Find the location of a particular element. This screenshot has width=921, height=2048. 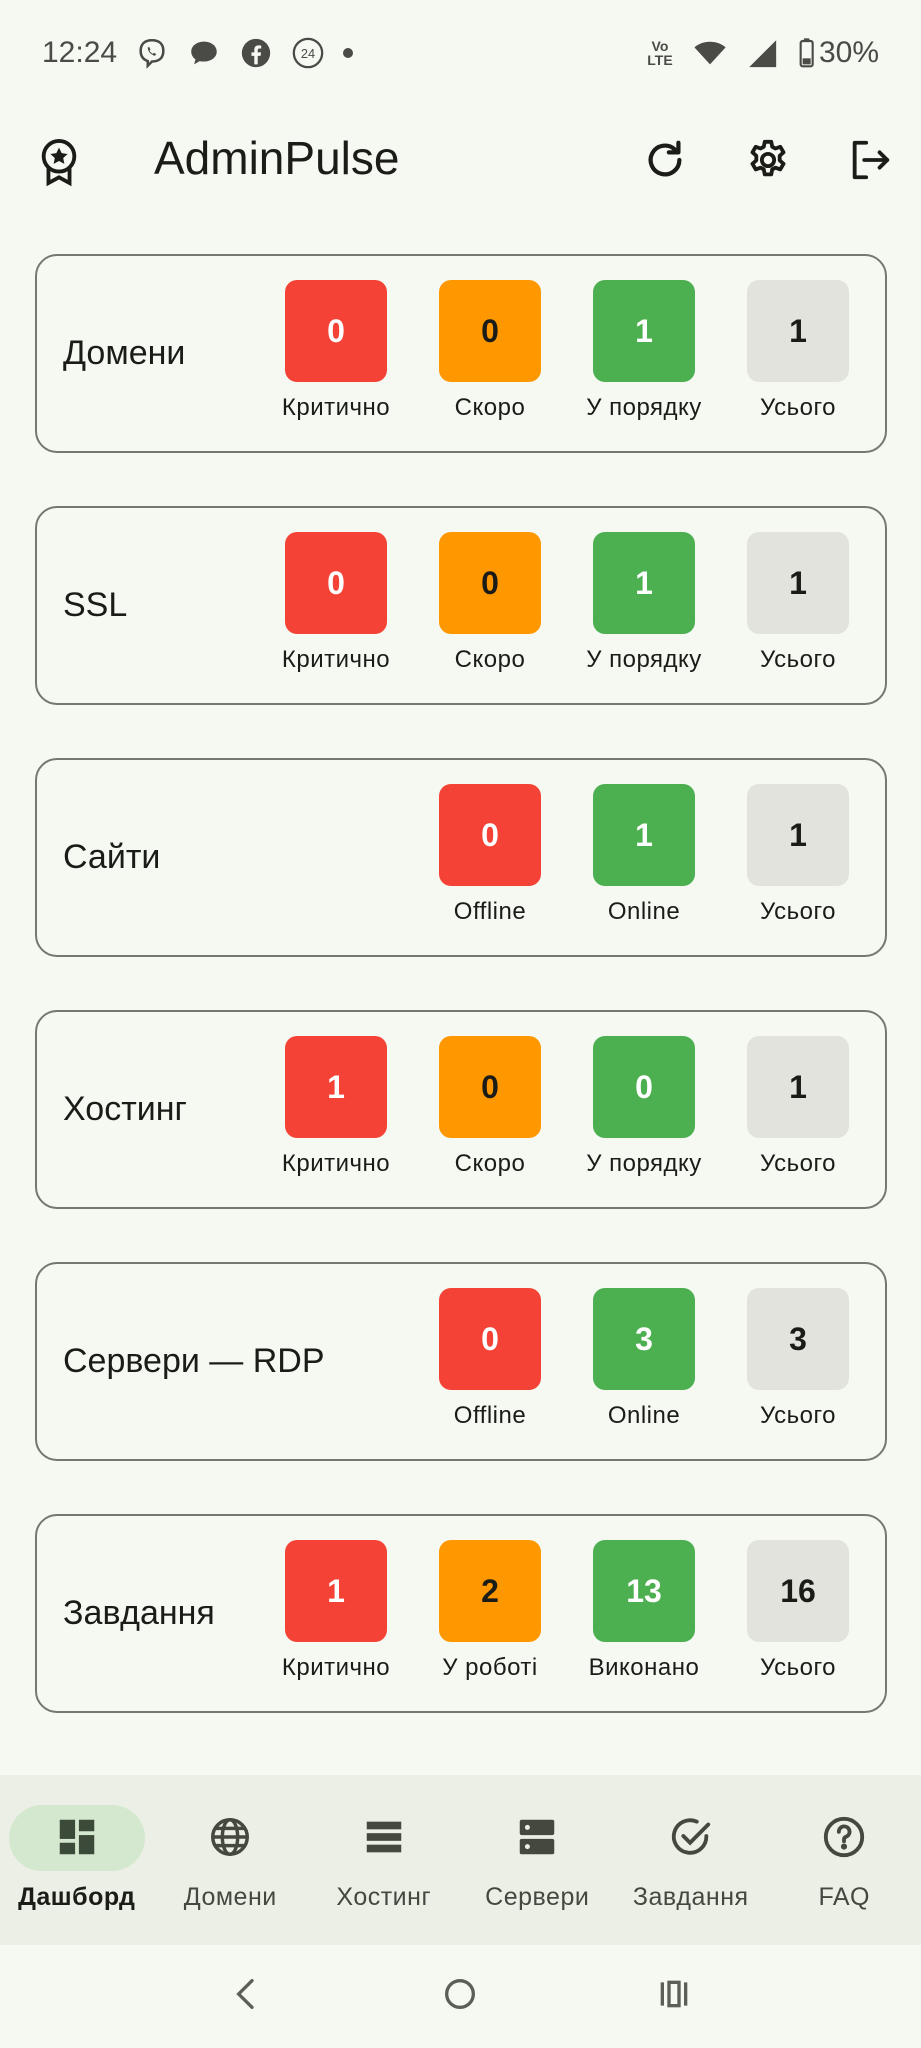

nav-item: Хостинг is located at coordinates (384, 1860).